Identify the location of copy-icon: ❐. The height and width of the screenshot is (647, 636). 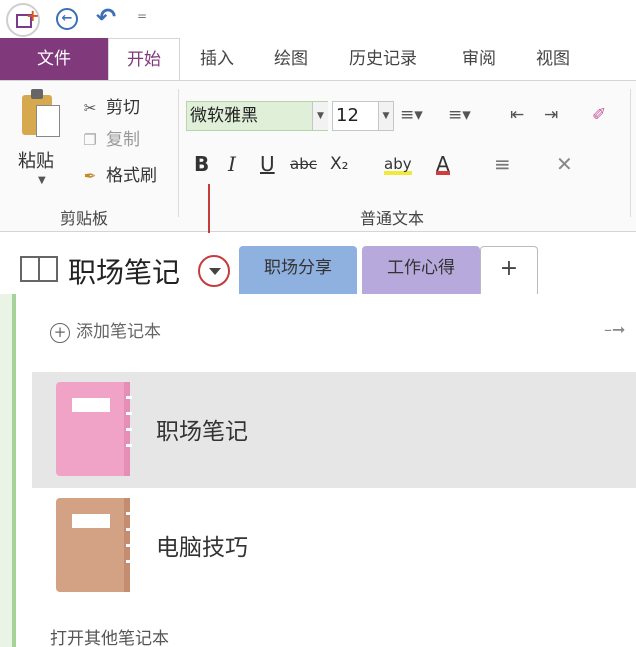
(90, 140).